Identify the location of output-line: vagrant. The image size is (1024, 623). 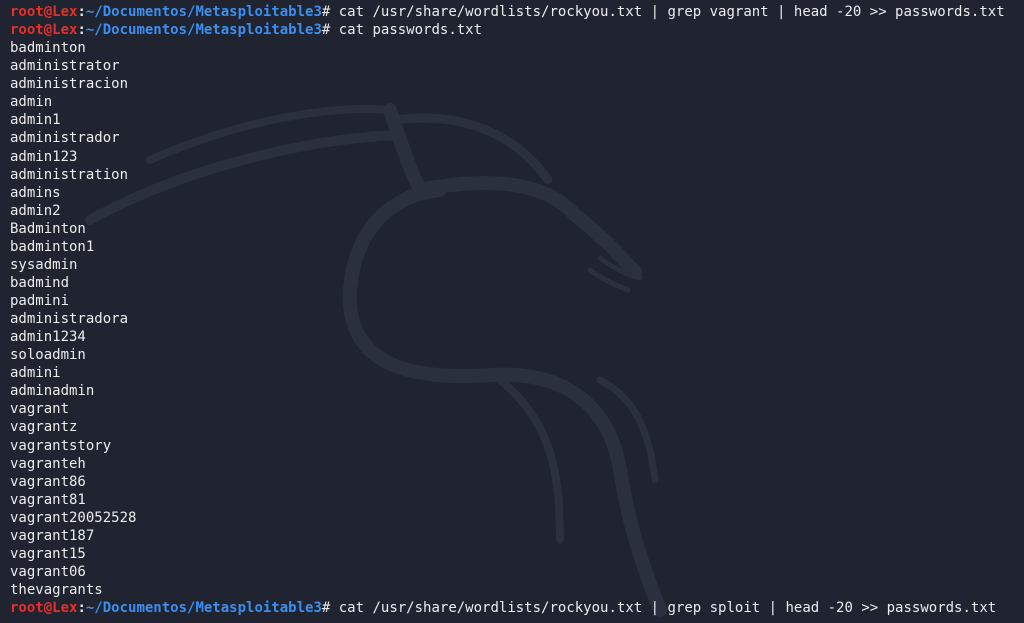
(40, 409).